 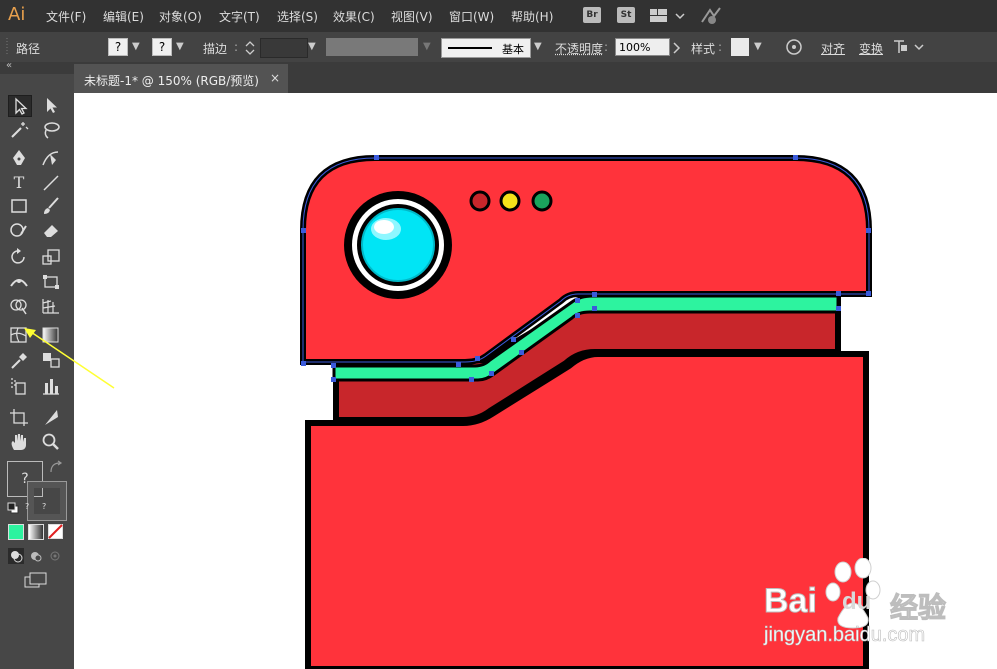 What do you see at coordinates (56, 468) in the screenshot?
I see `swap-fill-stroke-icon` at bounding box center [56, 468].